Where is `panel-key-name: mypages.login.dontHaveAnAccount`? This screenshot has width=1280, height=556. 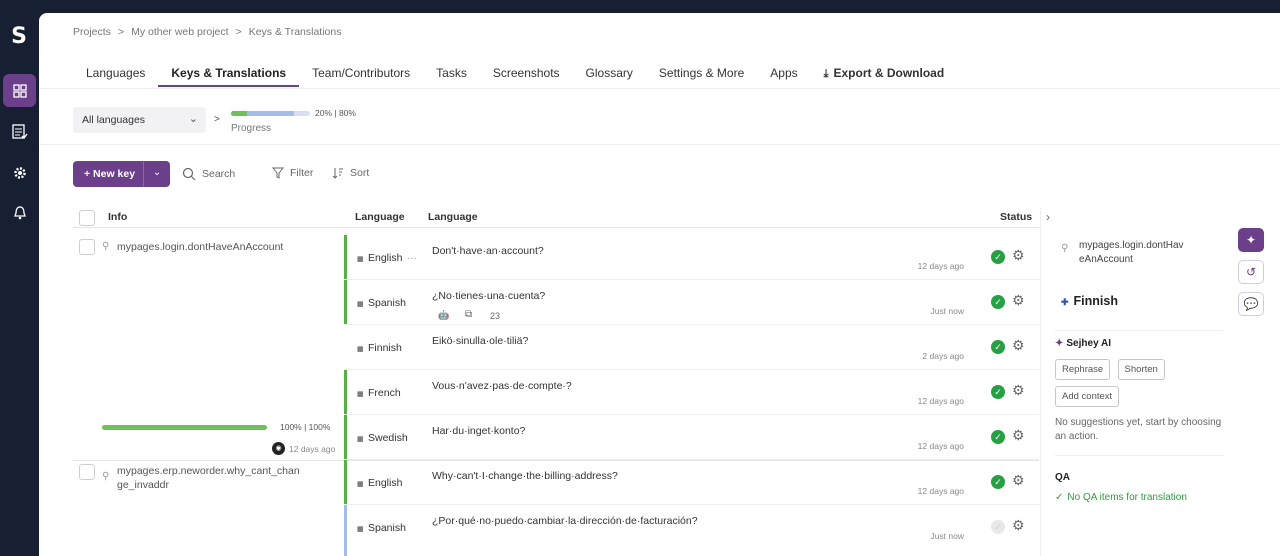
panel-key-name: mypages.login.dontHaveAnAccount is located at coordinates (1131, 252).